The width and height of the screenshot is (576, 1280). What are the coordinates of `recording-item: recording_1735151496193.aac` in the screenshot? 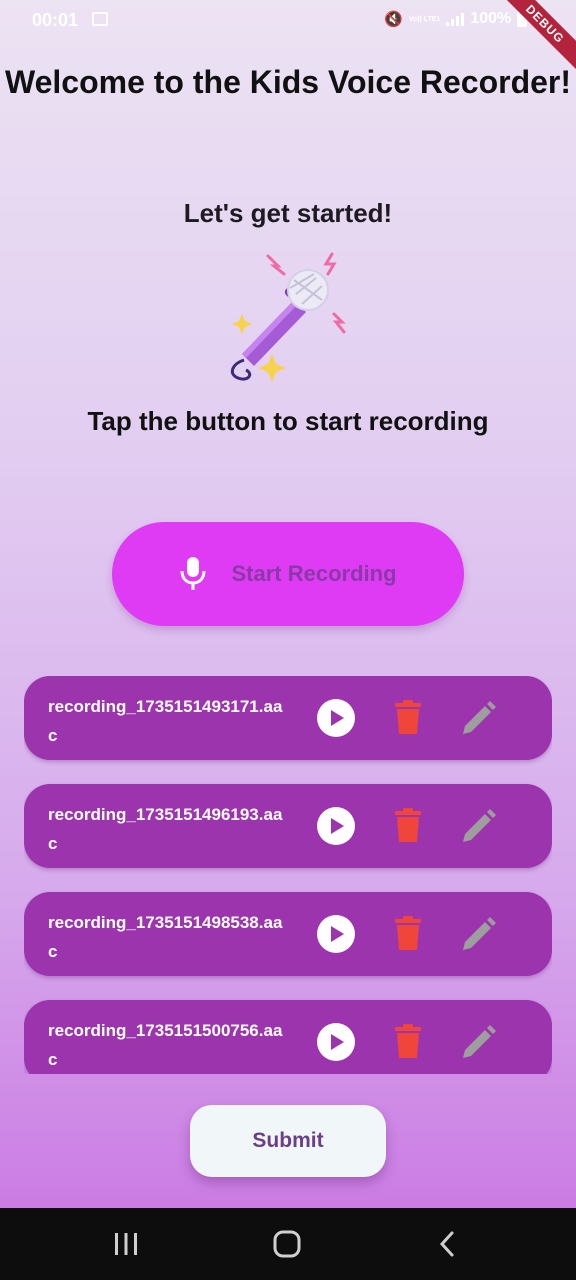 It's located at (288, 826).